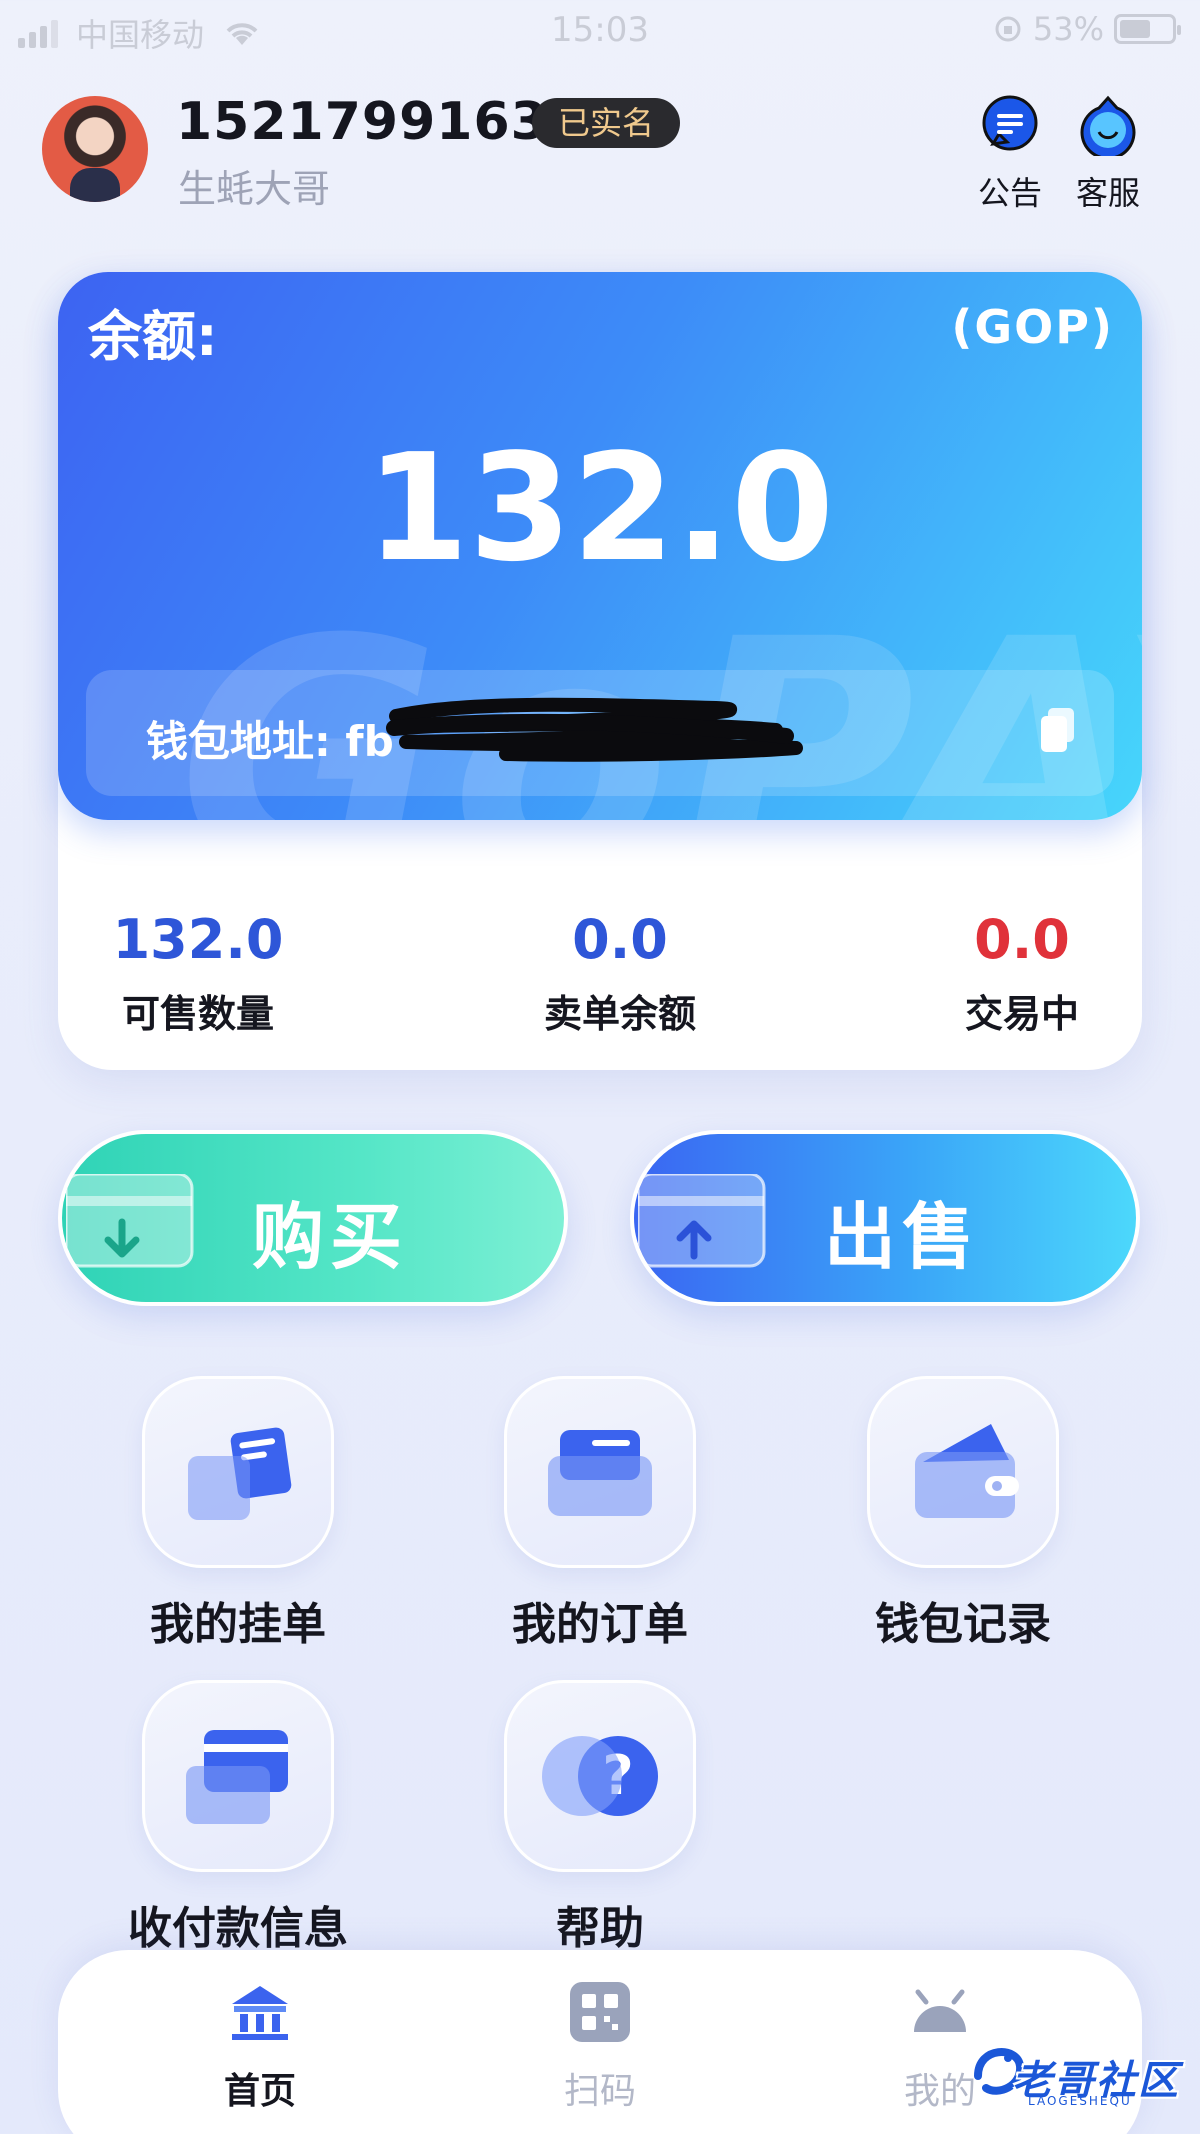 The height and width of the screenshot is (2134, 1200). Describe the element at coordinates (702, 1221) in the screenshot. I see `card-upload-icon` at that location.